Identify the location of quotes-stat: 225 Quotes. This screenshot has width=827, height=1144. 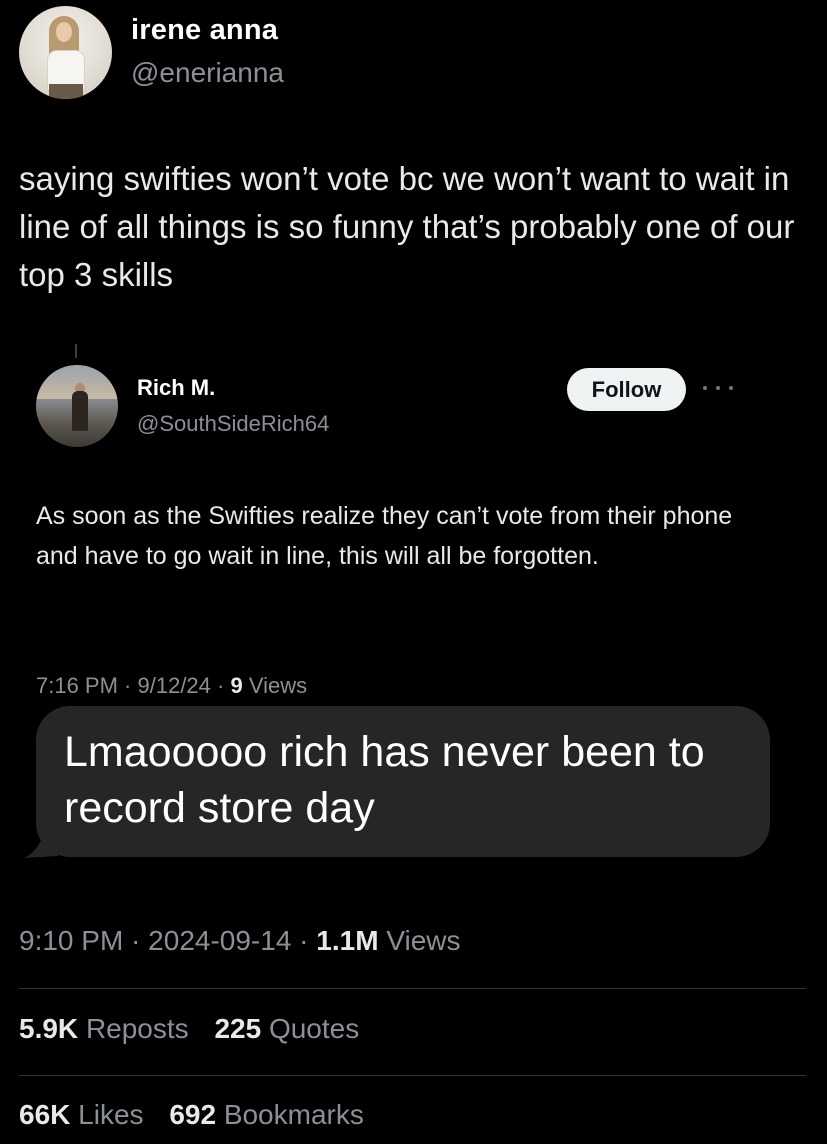
(286, 1028).